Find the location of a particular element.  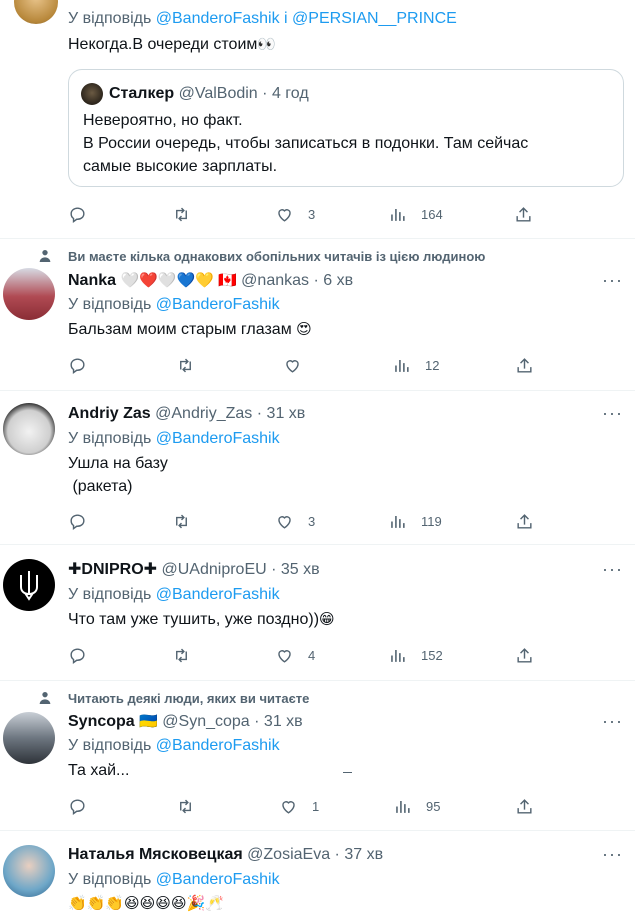

trident-icon is located at coordinates (29, 586).